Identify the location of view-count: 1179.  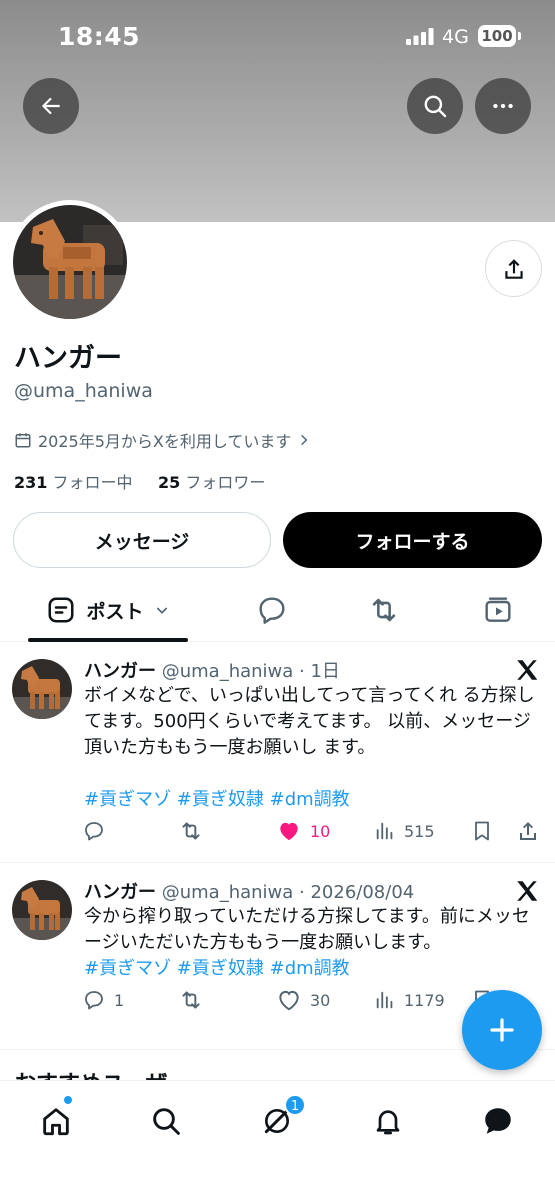
(424, 1000).